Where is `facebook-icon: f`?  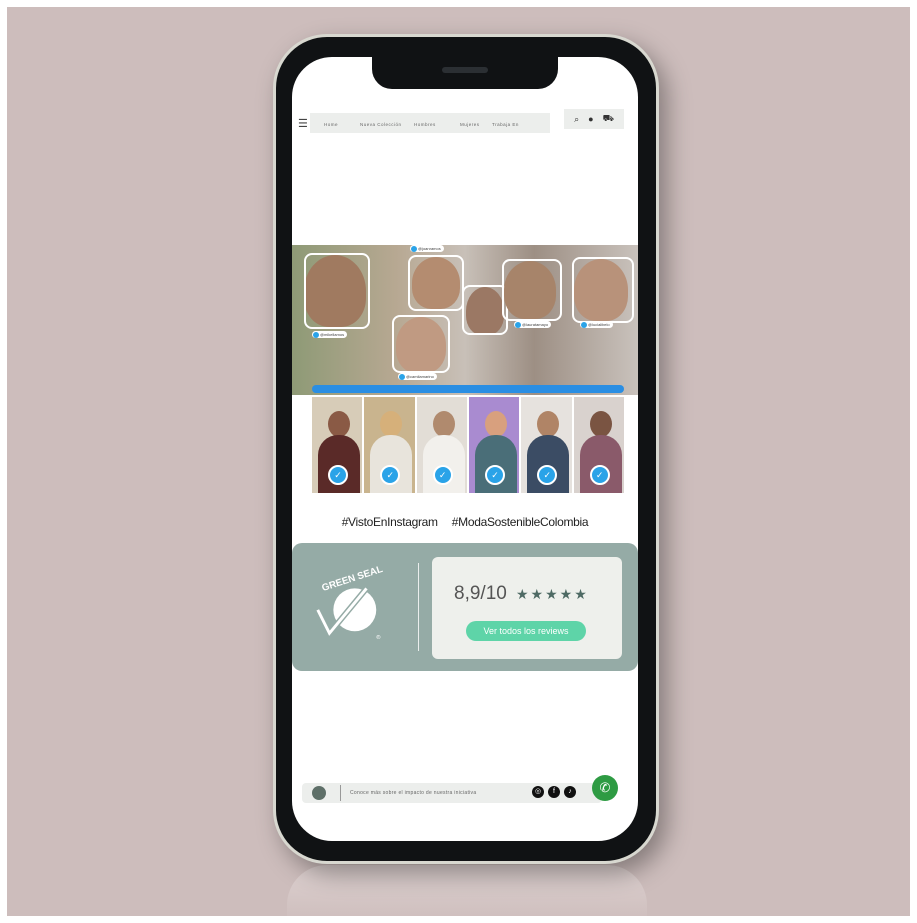 facebook-icon: f is located at coordinates (554, 792).